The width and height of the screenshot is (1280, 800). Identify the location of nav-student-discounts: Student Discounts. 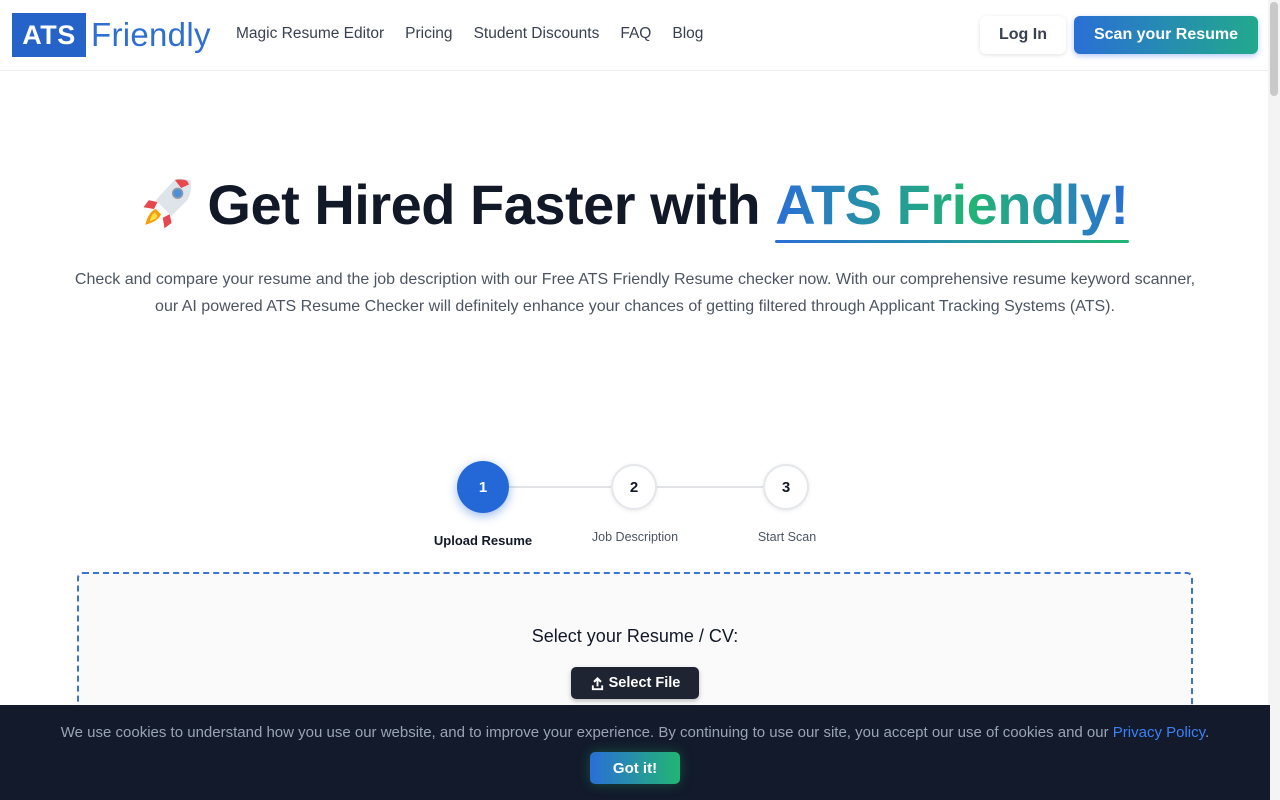
(537, 34).